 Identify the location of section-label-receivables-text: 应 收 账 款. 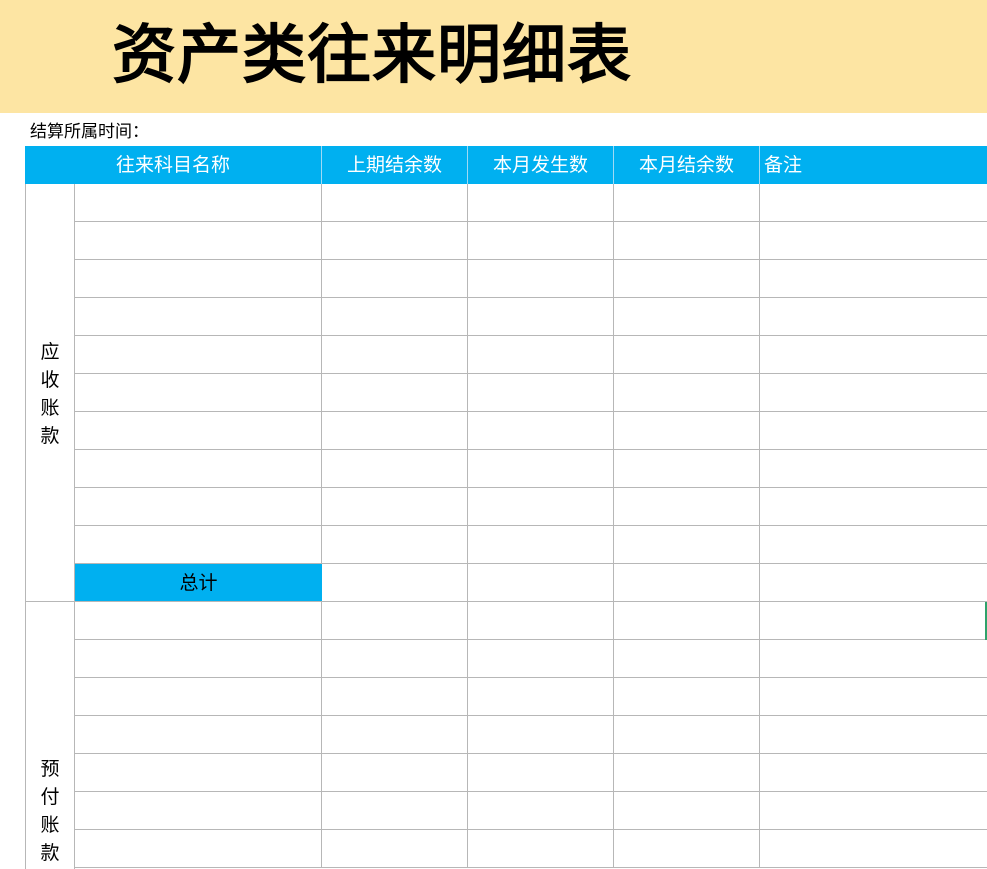
(50, 394).